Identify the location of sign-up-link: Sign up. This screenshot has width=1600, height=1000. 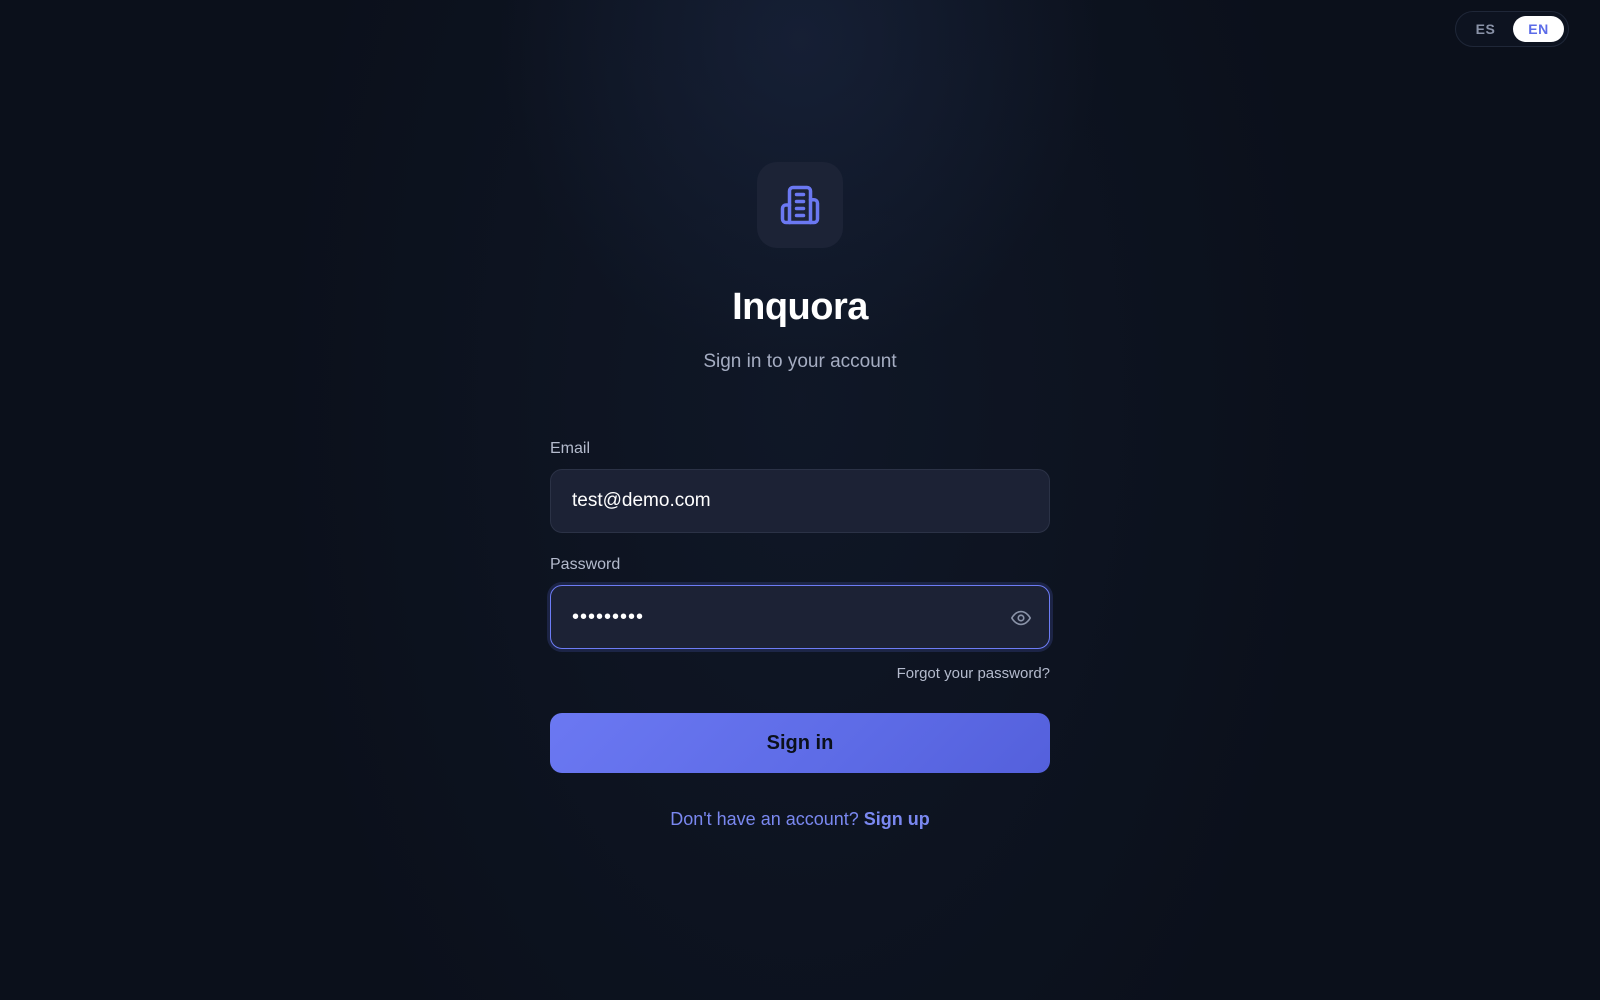
(897, 819).